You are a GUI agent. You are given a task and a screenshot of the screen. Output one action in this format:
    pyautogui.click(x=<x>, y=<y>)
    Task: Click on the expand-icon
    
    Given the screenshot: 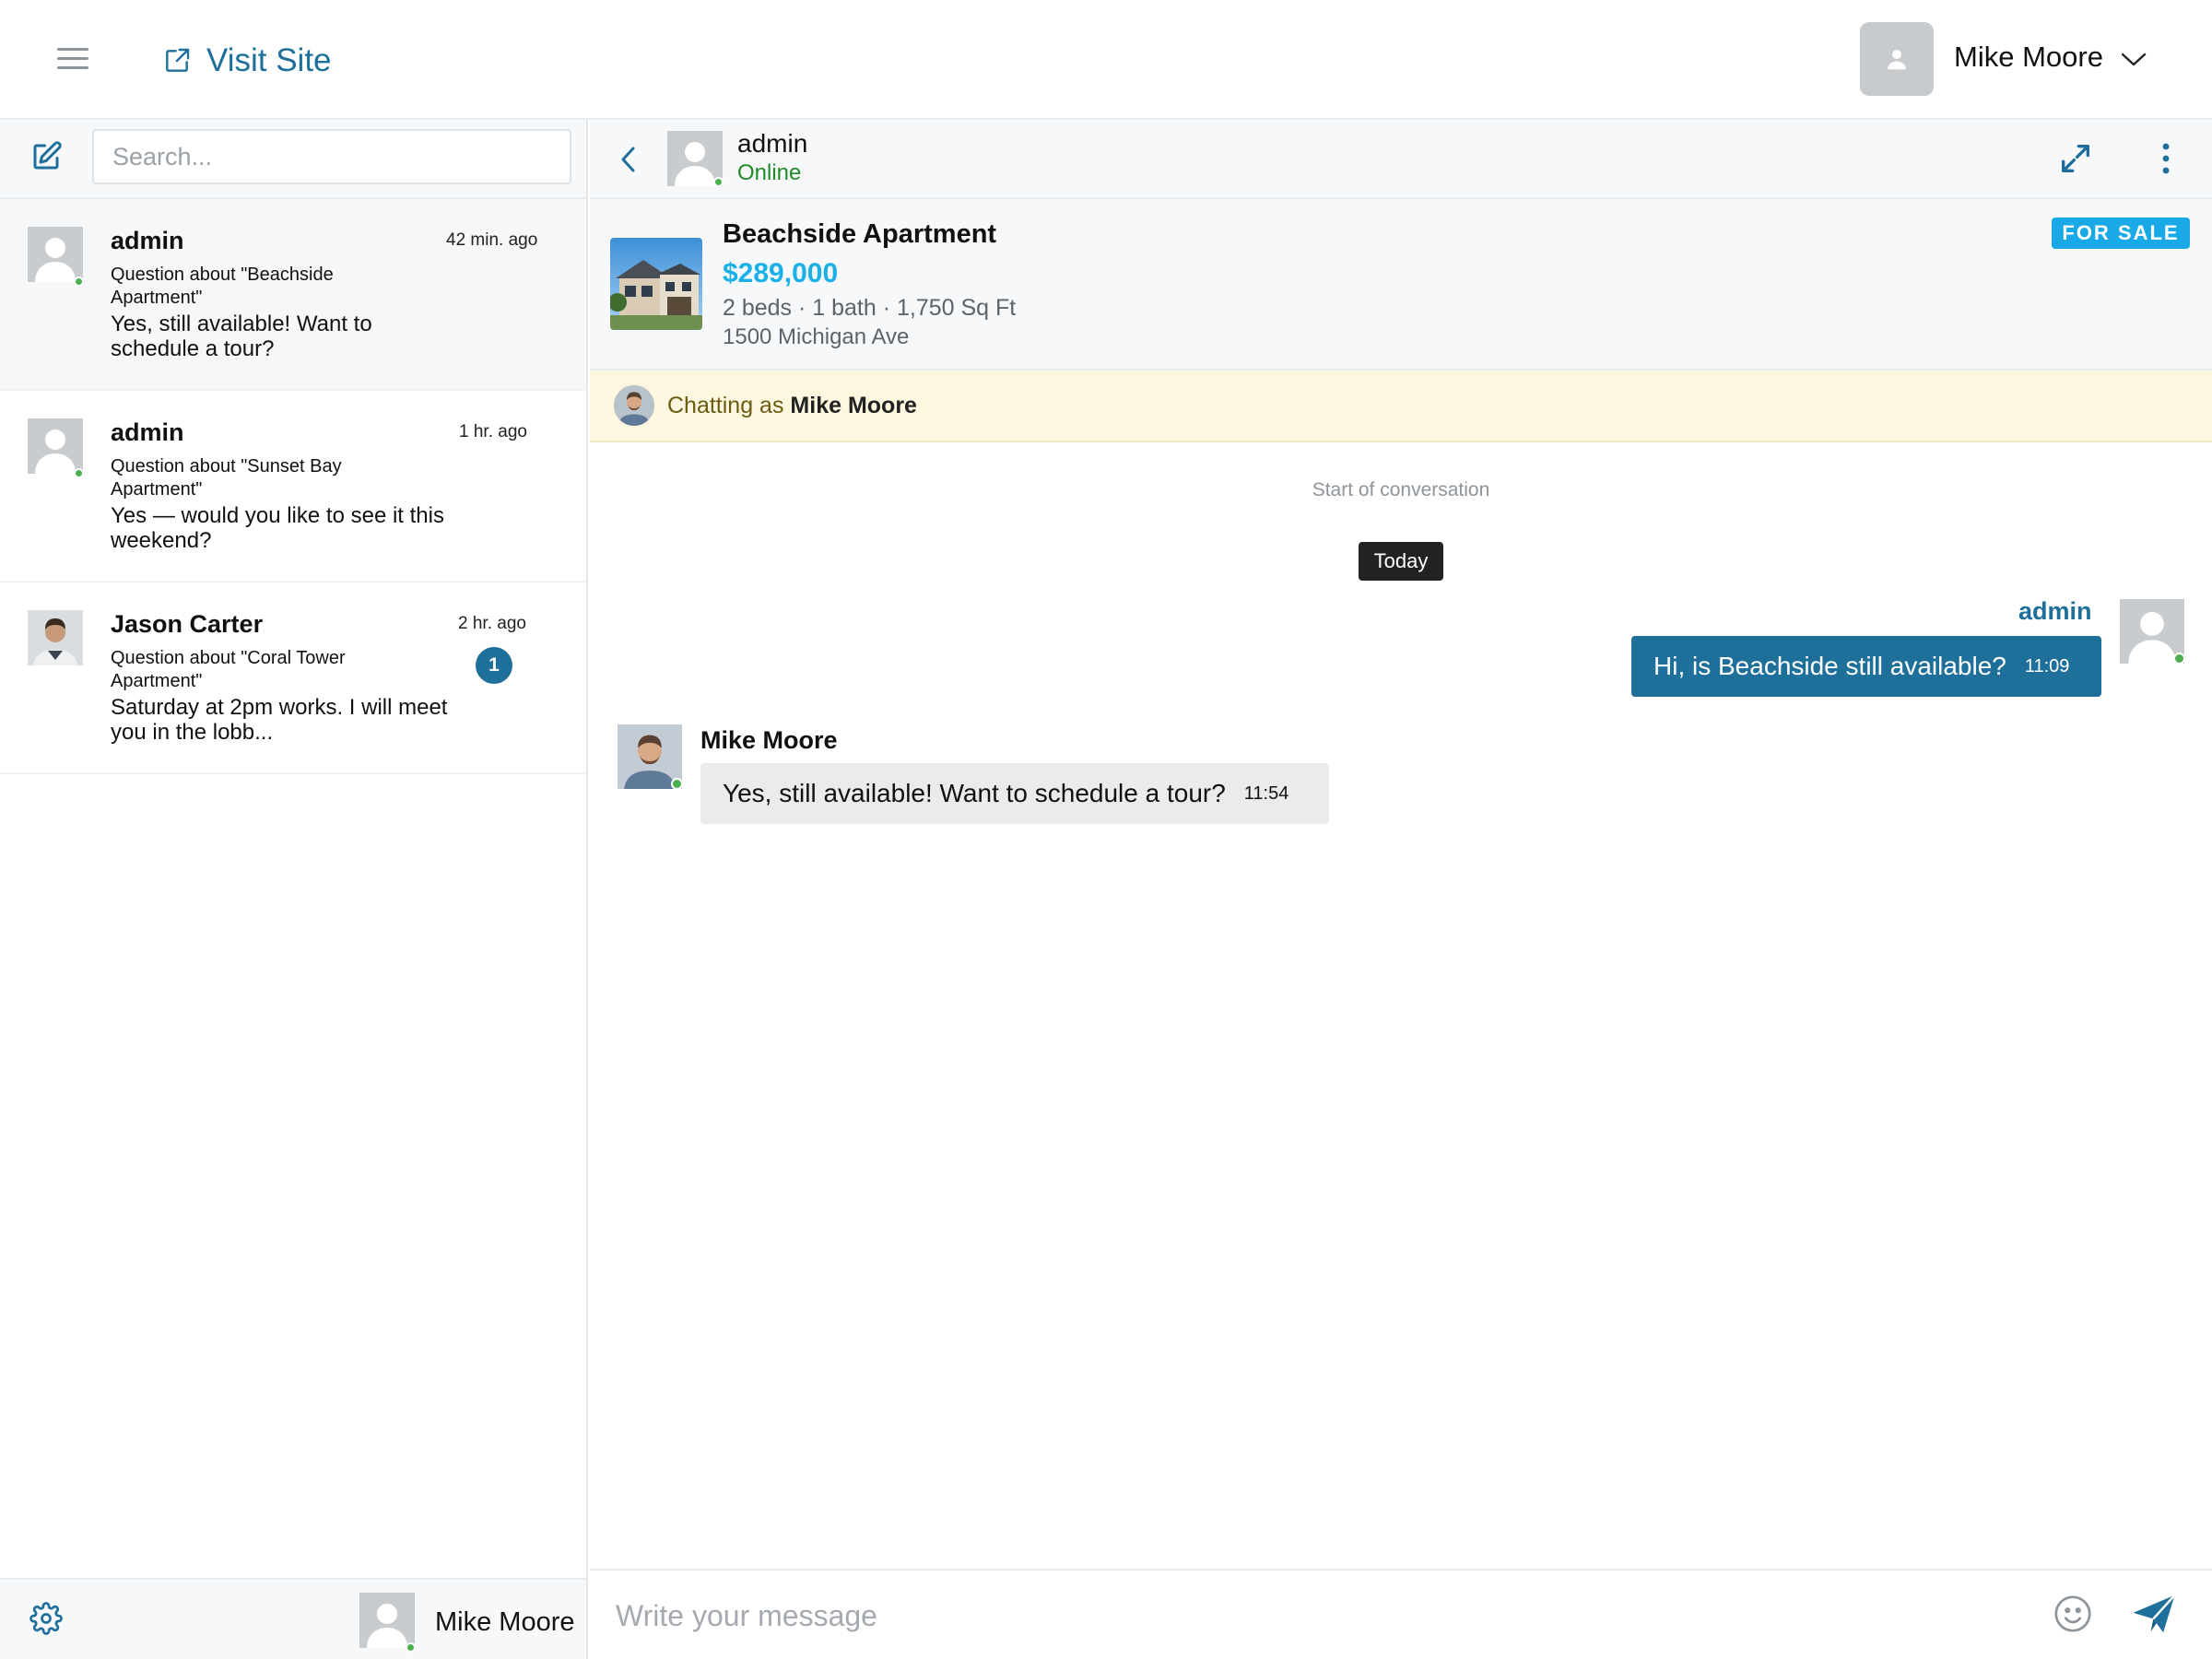 What is the action you would take?
    pyautogui.click(x=2075, y=158)
    